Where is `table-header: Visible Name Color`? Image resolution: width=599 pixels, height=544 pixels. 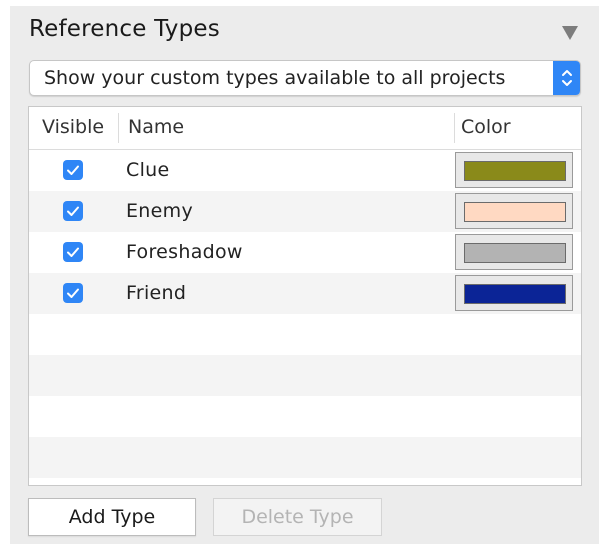
table-header: Visible Name Color is located at coordinates (305, 128).